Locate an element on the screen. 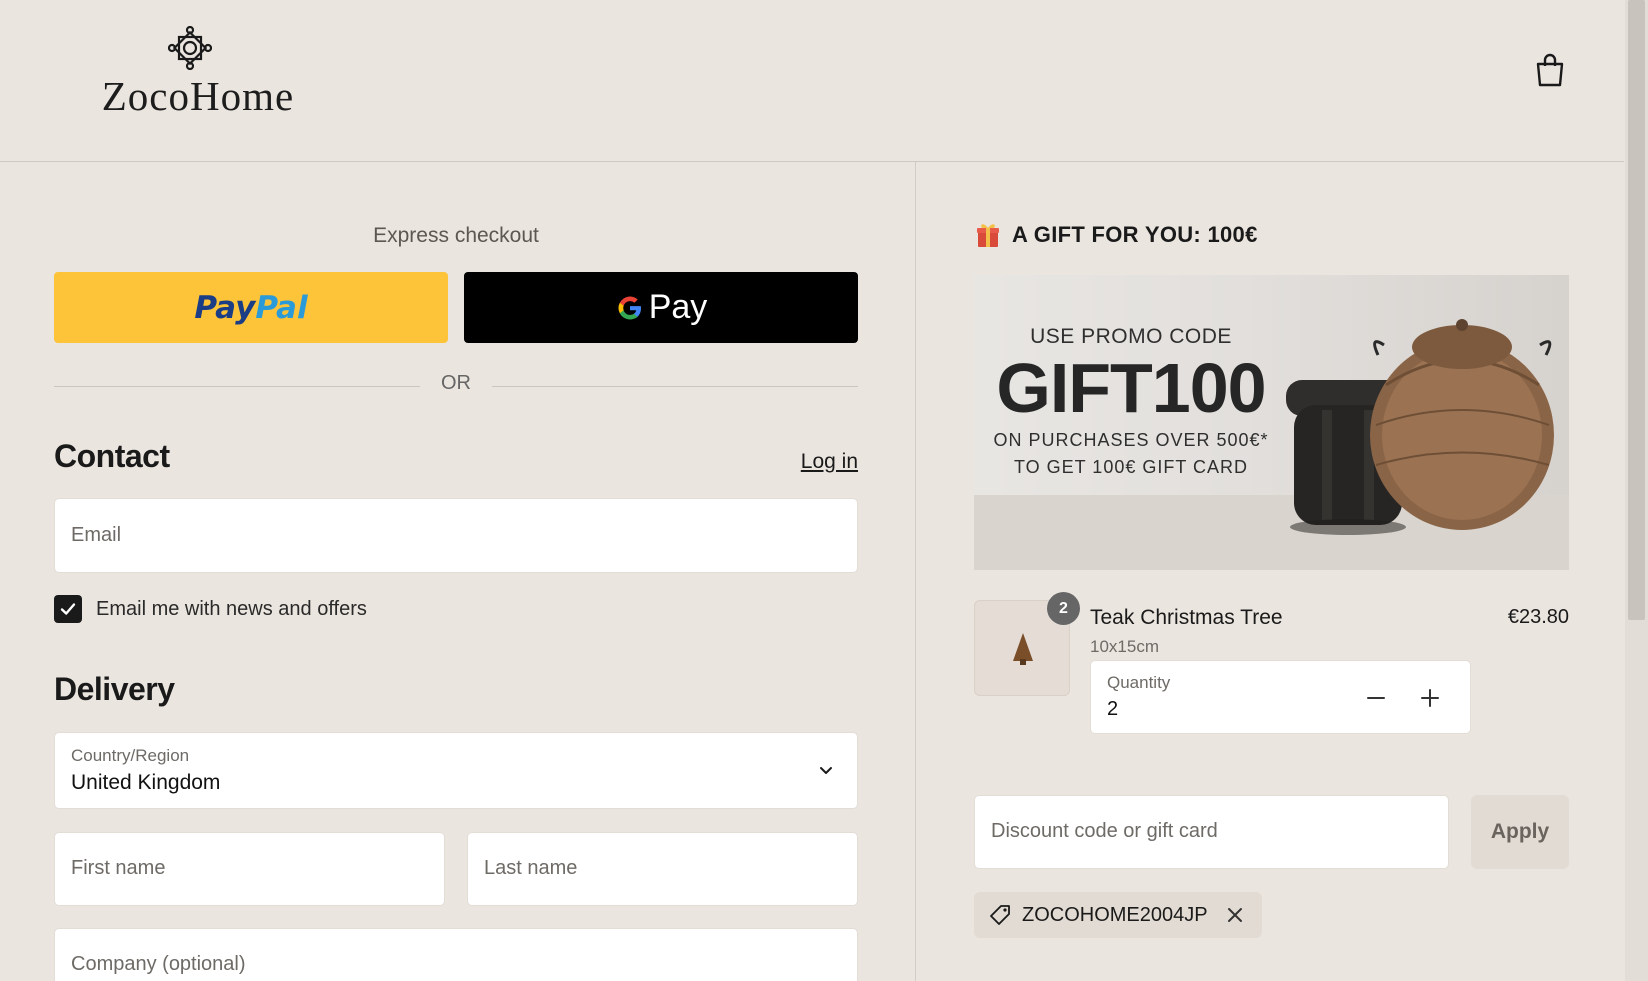 The height and width of the screenshot is (981, 1648). express-checkout-label: Express checkout is located at coordinates (456, 235).